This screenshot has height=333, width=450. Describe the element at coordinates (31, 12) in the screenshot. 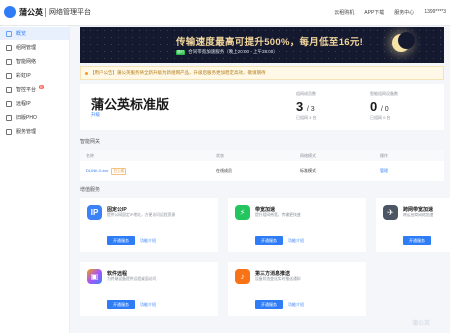

I see `brand-name: 蒲公英` at that location.